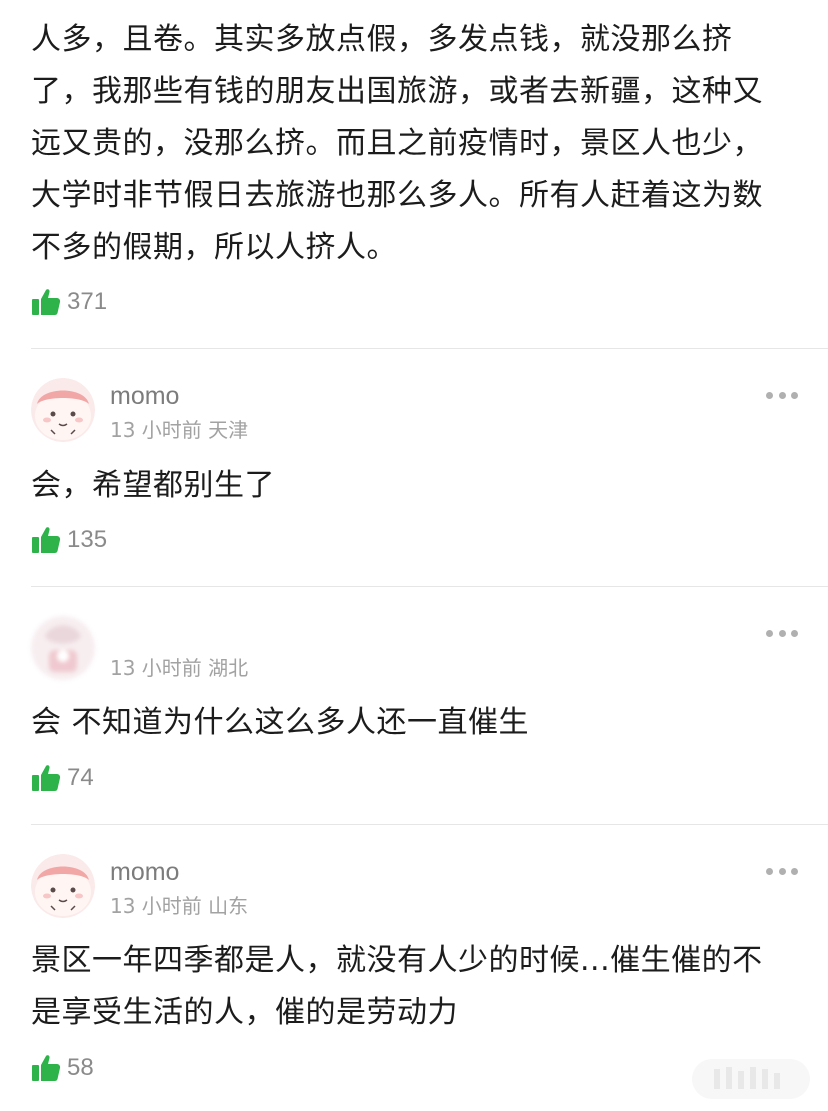  I want to click on comment-line: 大学时非节假日去旅游也那么多人。所有人赶着这为数, so click(397, 195).